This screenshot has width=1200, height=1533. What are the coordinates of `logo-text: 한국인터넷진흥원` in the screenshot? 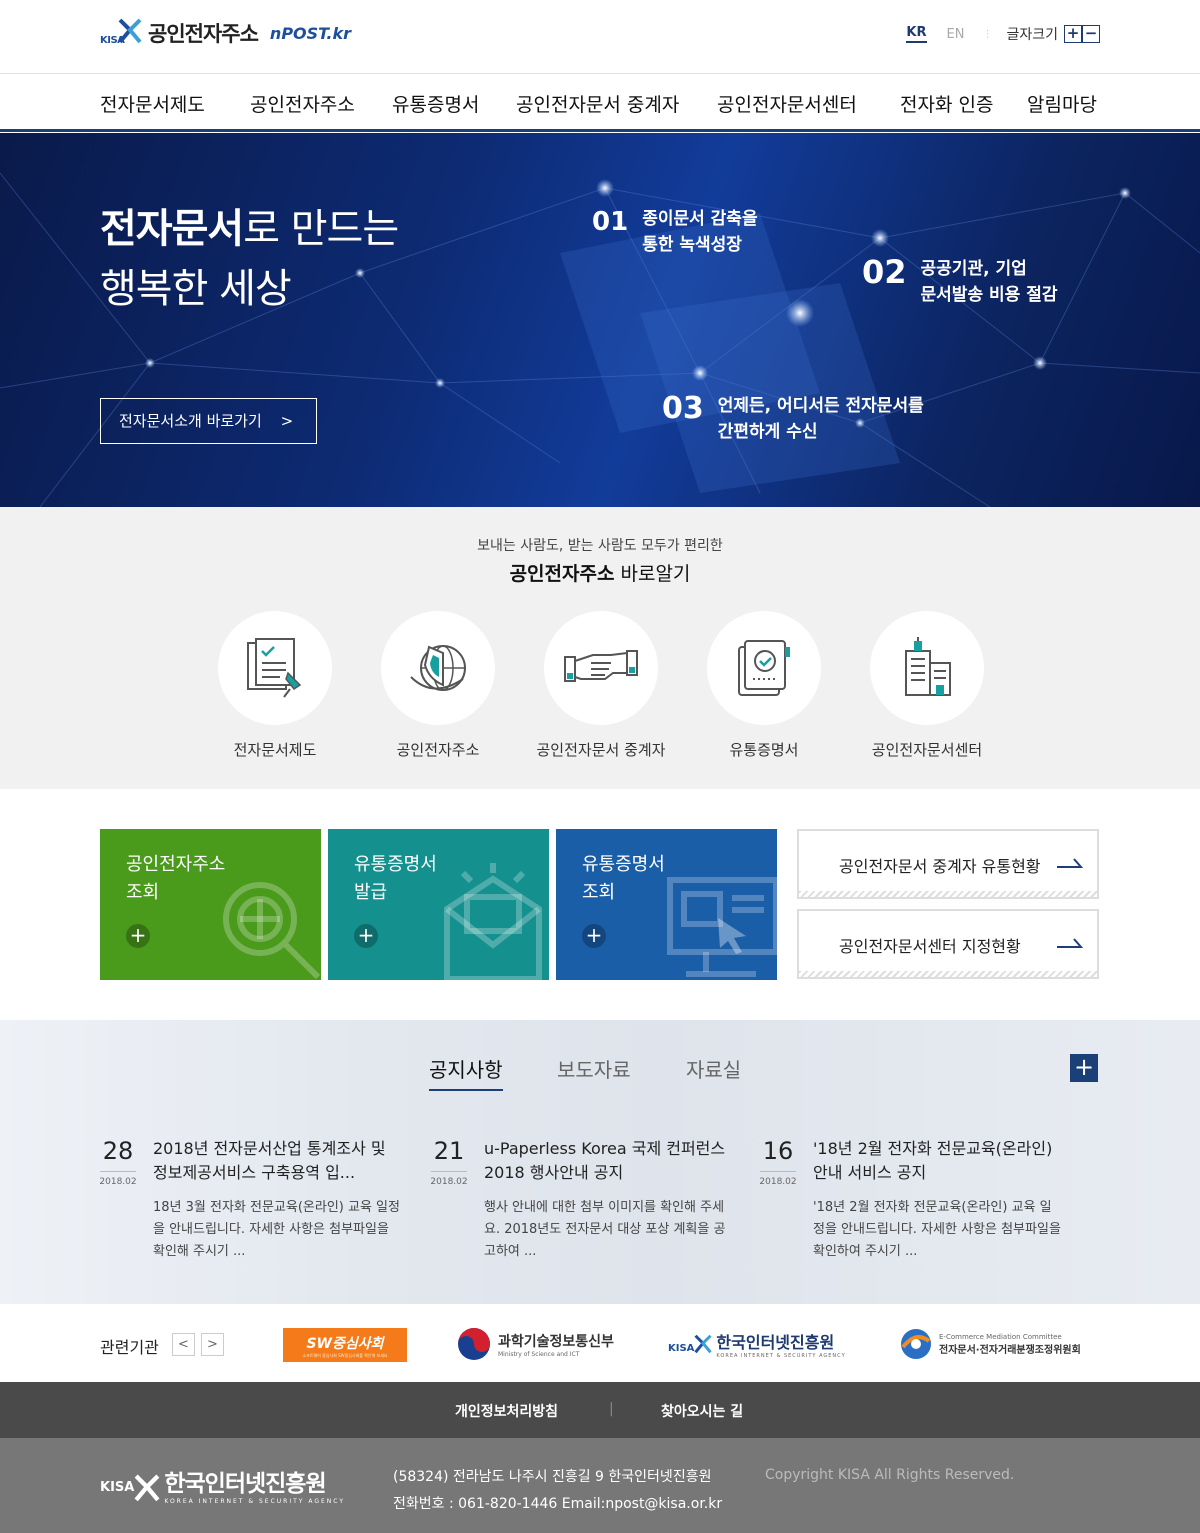 It's located at (775, 1342).